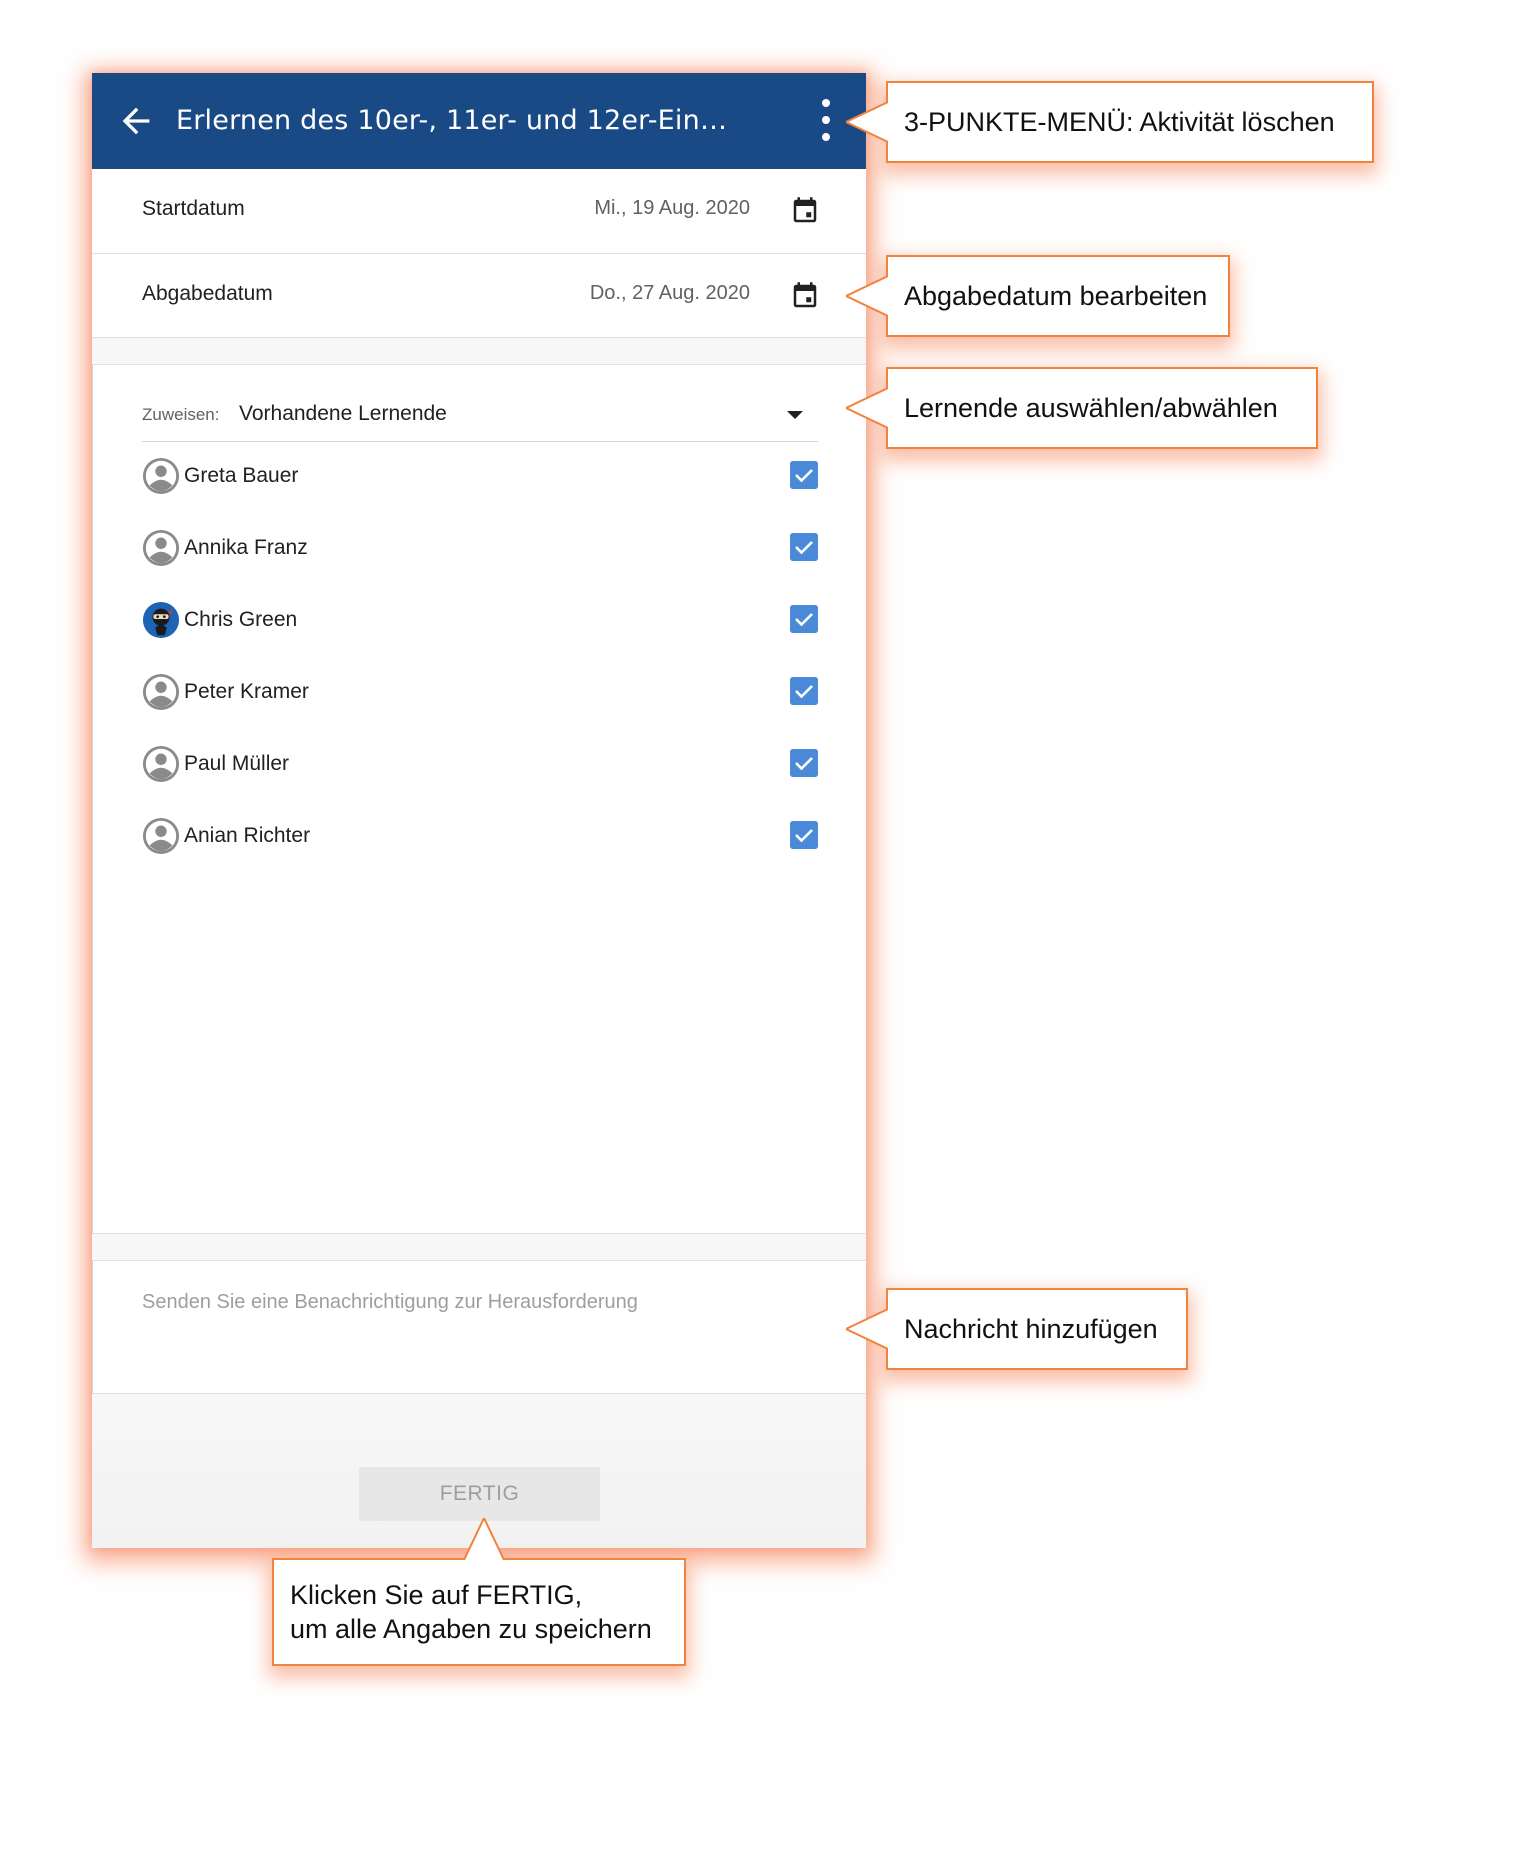 The image size is (1532, 1873). Describe the element at coordinates (480, 481) in the screenshot. I see `learner-row: Greta Bauer` at that location.